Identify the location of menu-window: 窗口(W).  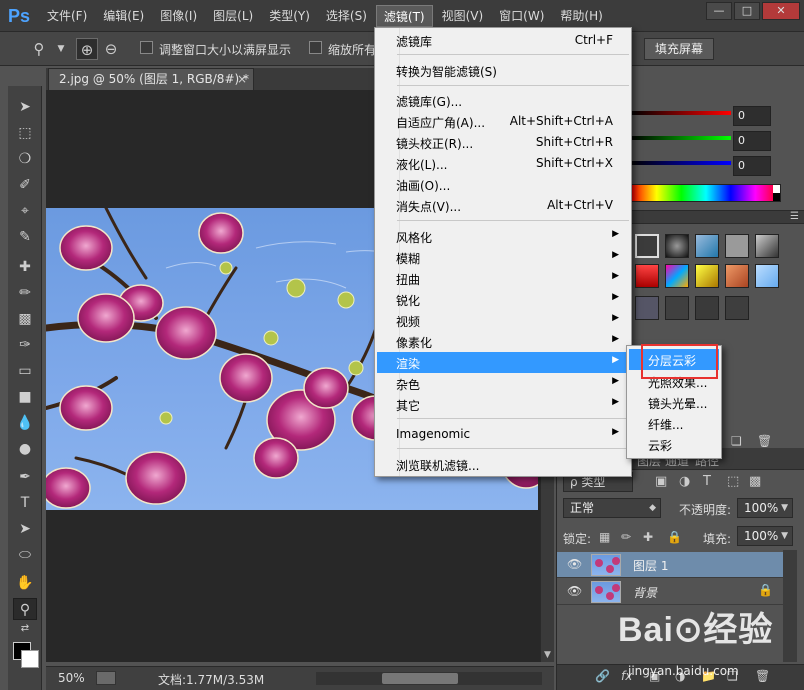
(521, 16).